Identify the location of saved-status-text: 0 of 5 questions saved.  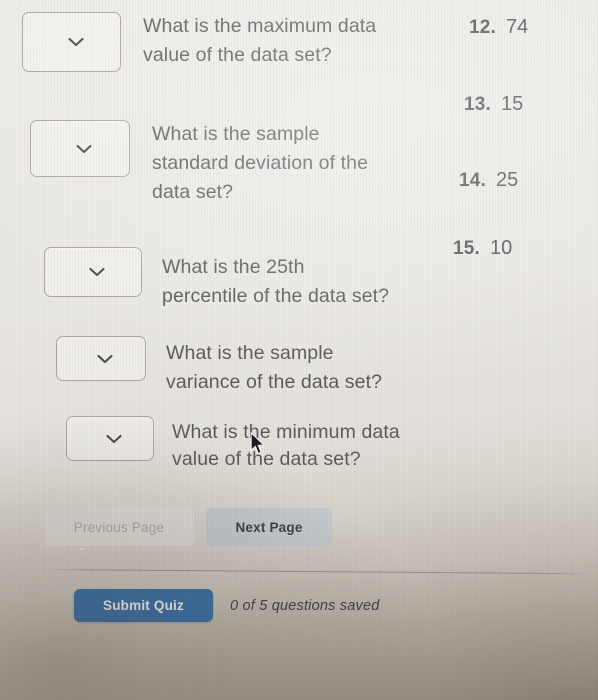
(305, 606).